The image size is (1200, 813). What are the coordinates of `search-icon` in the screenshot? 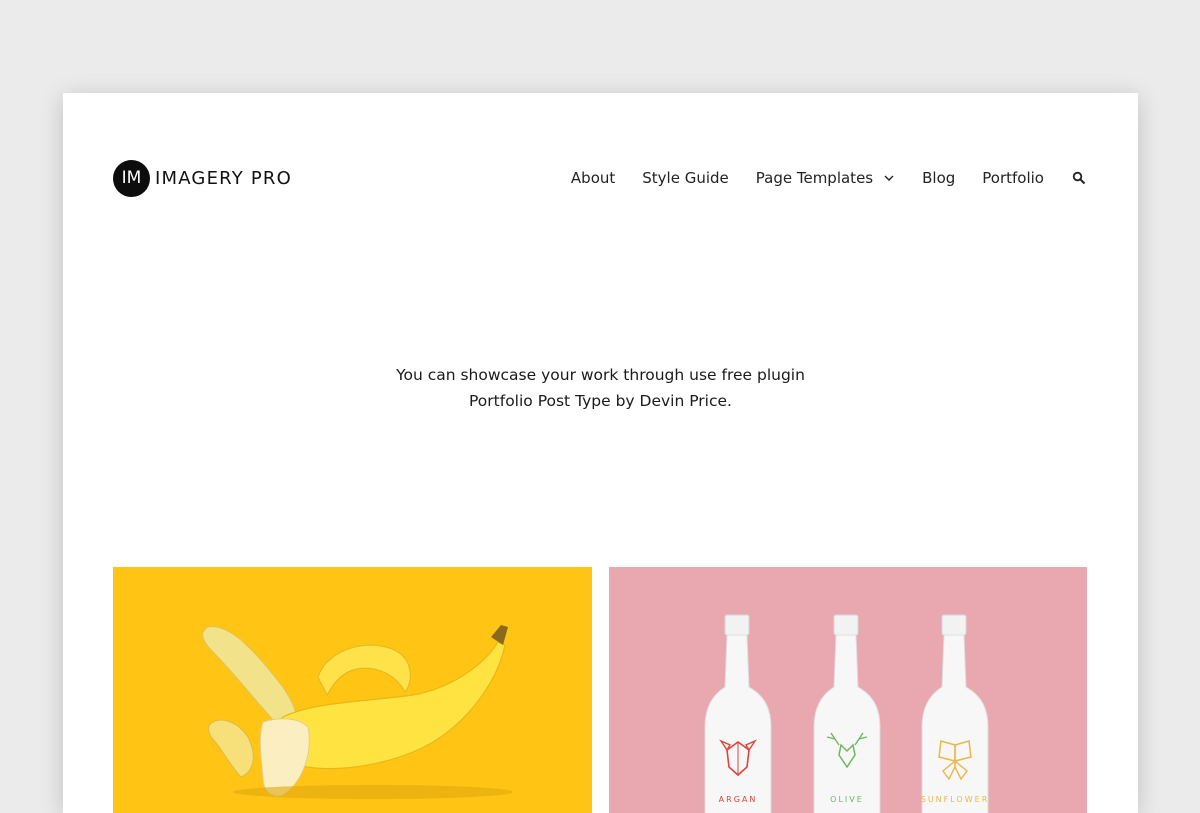 It's located at (1079, 178).